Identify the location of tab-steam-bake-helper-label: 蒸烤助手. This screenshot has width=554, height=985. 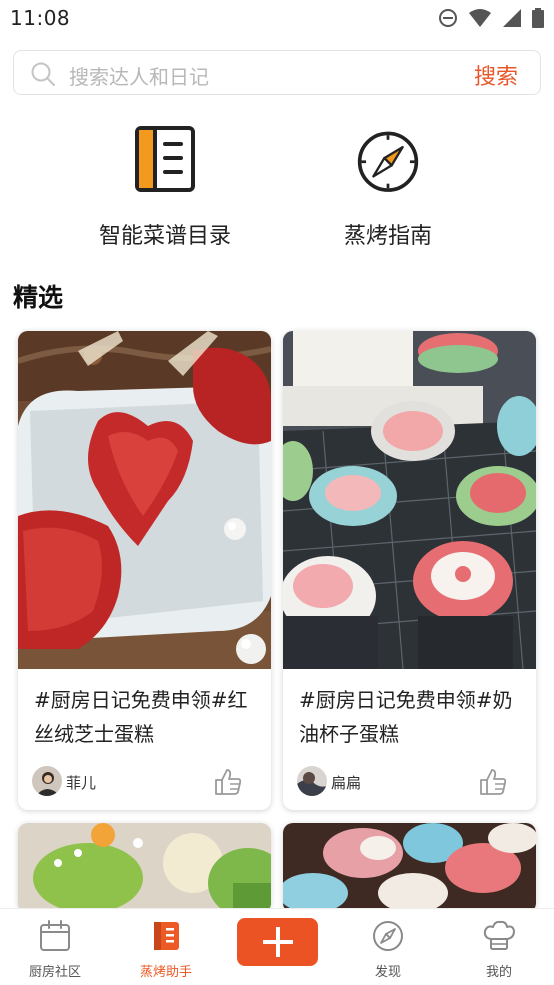
(165, 972).